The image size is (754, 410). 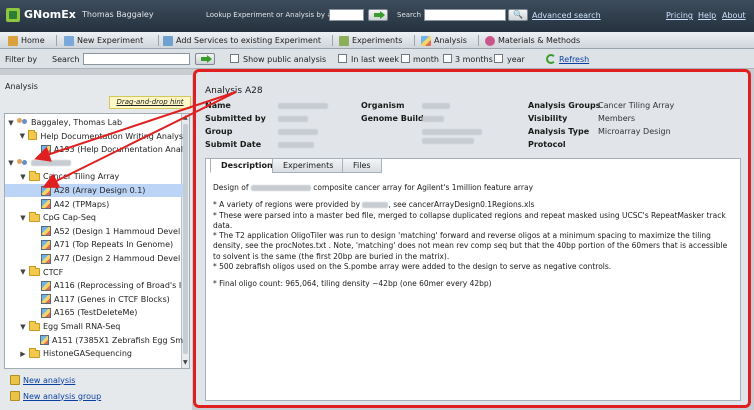 I want to click on help-link: Help, so click(x=707, y=15).